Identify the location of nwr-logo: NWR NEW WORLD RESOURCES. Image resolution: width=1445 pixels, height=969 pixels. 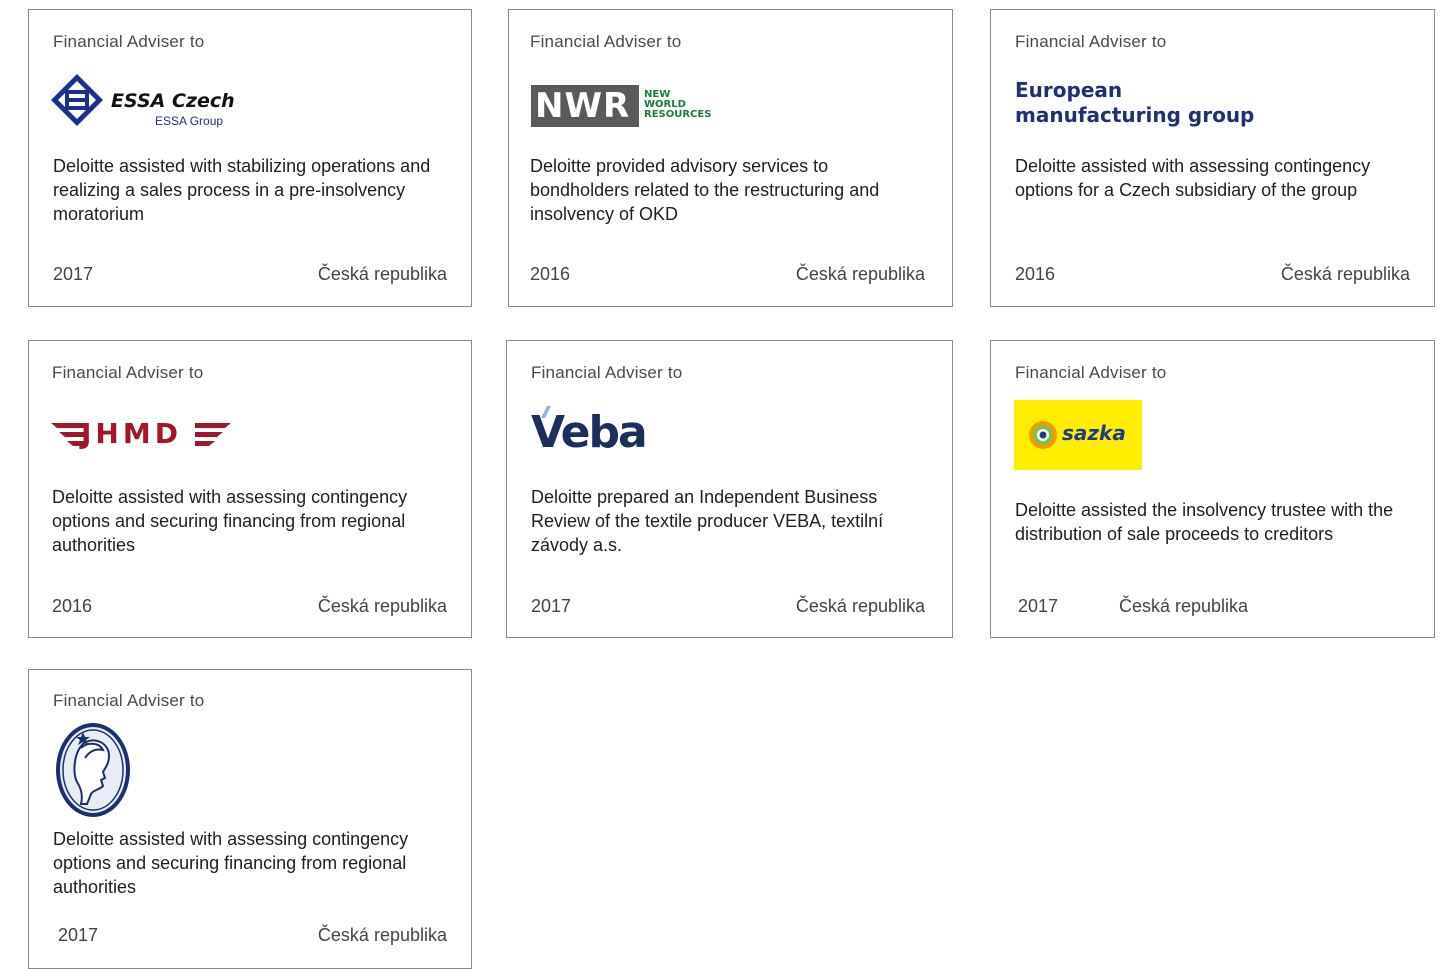
(621, 106).